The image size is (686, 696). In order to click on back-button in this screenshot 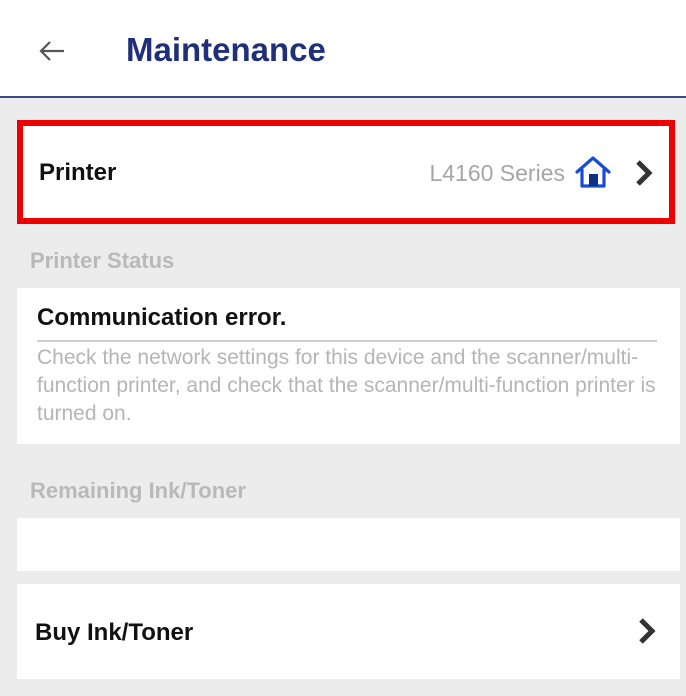, I will do `click(52, 51)`.